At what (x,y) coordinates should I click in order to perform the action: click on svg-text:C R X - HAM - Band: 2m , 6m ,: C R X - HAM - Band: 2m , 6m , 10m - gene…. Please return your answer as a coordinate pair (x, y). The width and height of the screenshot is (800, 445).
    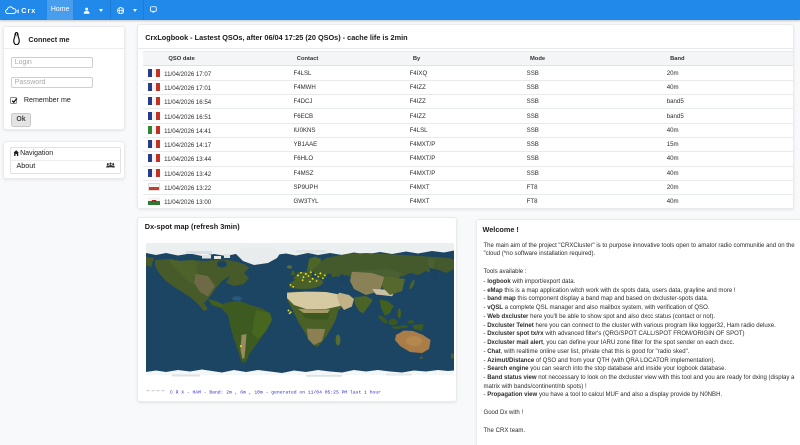
    Looking at the image, I should click on (275, 392).